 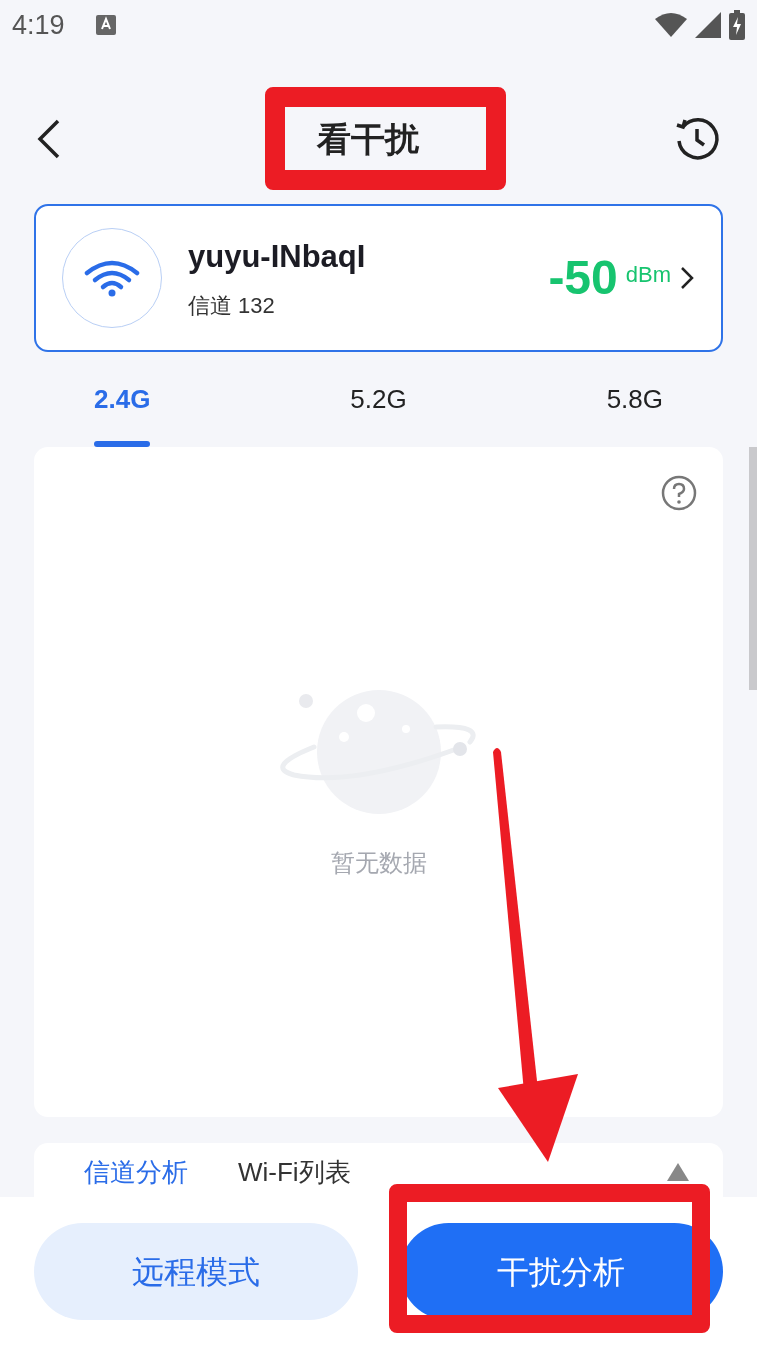 I want to click on empty-state-text: 暂无数据, so click(x=378, y=863).